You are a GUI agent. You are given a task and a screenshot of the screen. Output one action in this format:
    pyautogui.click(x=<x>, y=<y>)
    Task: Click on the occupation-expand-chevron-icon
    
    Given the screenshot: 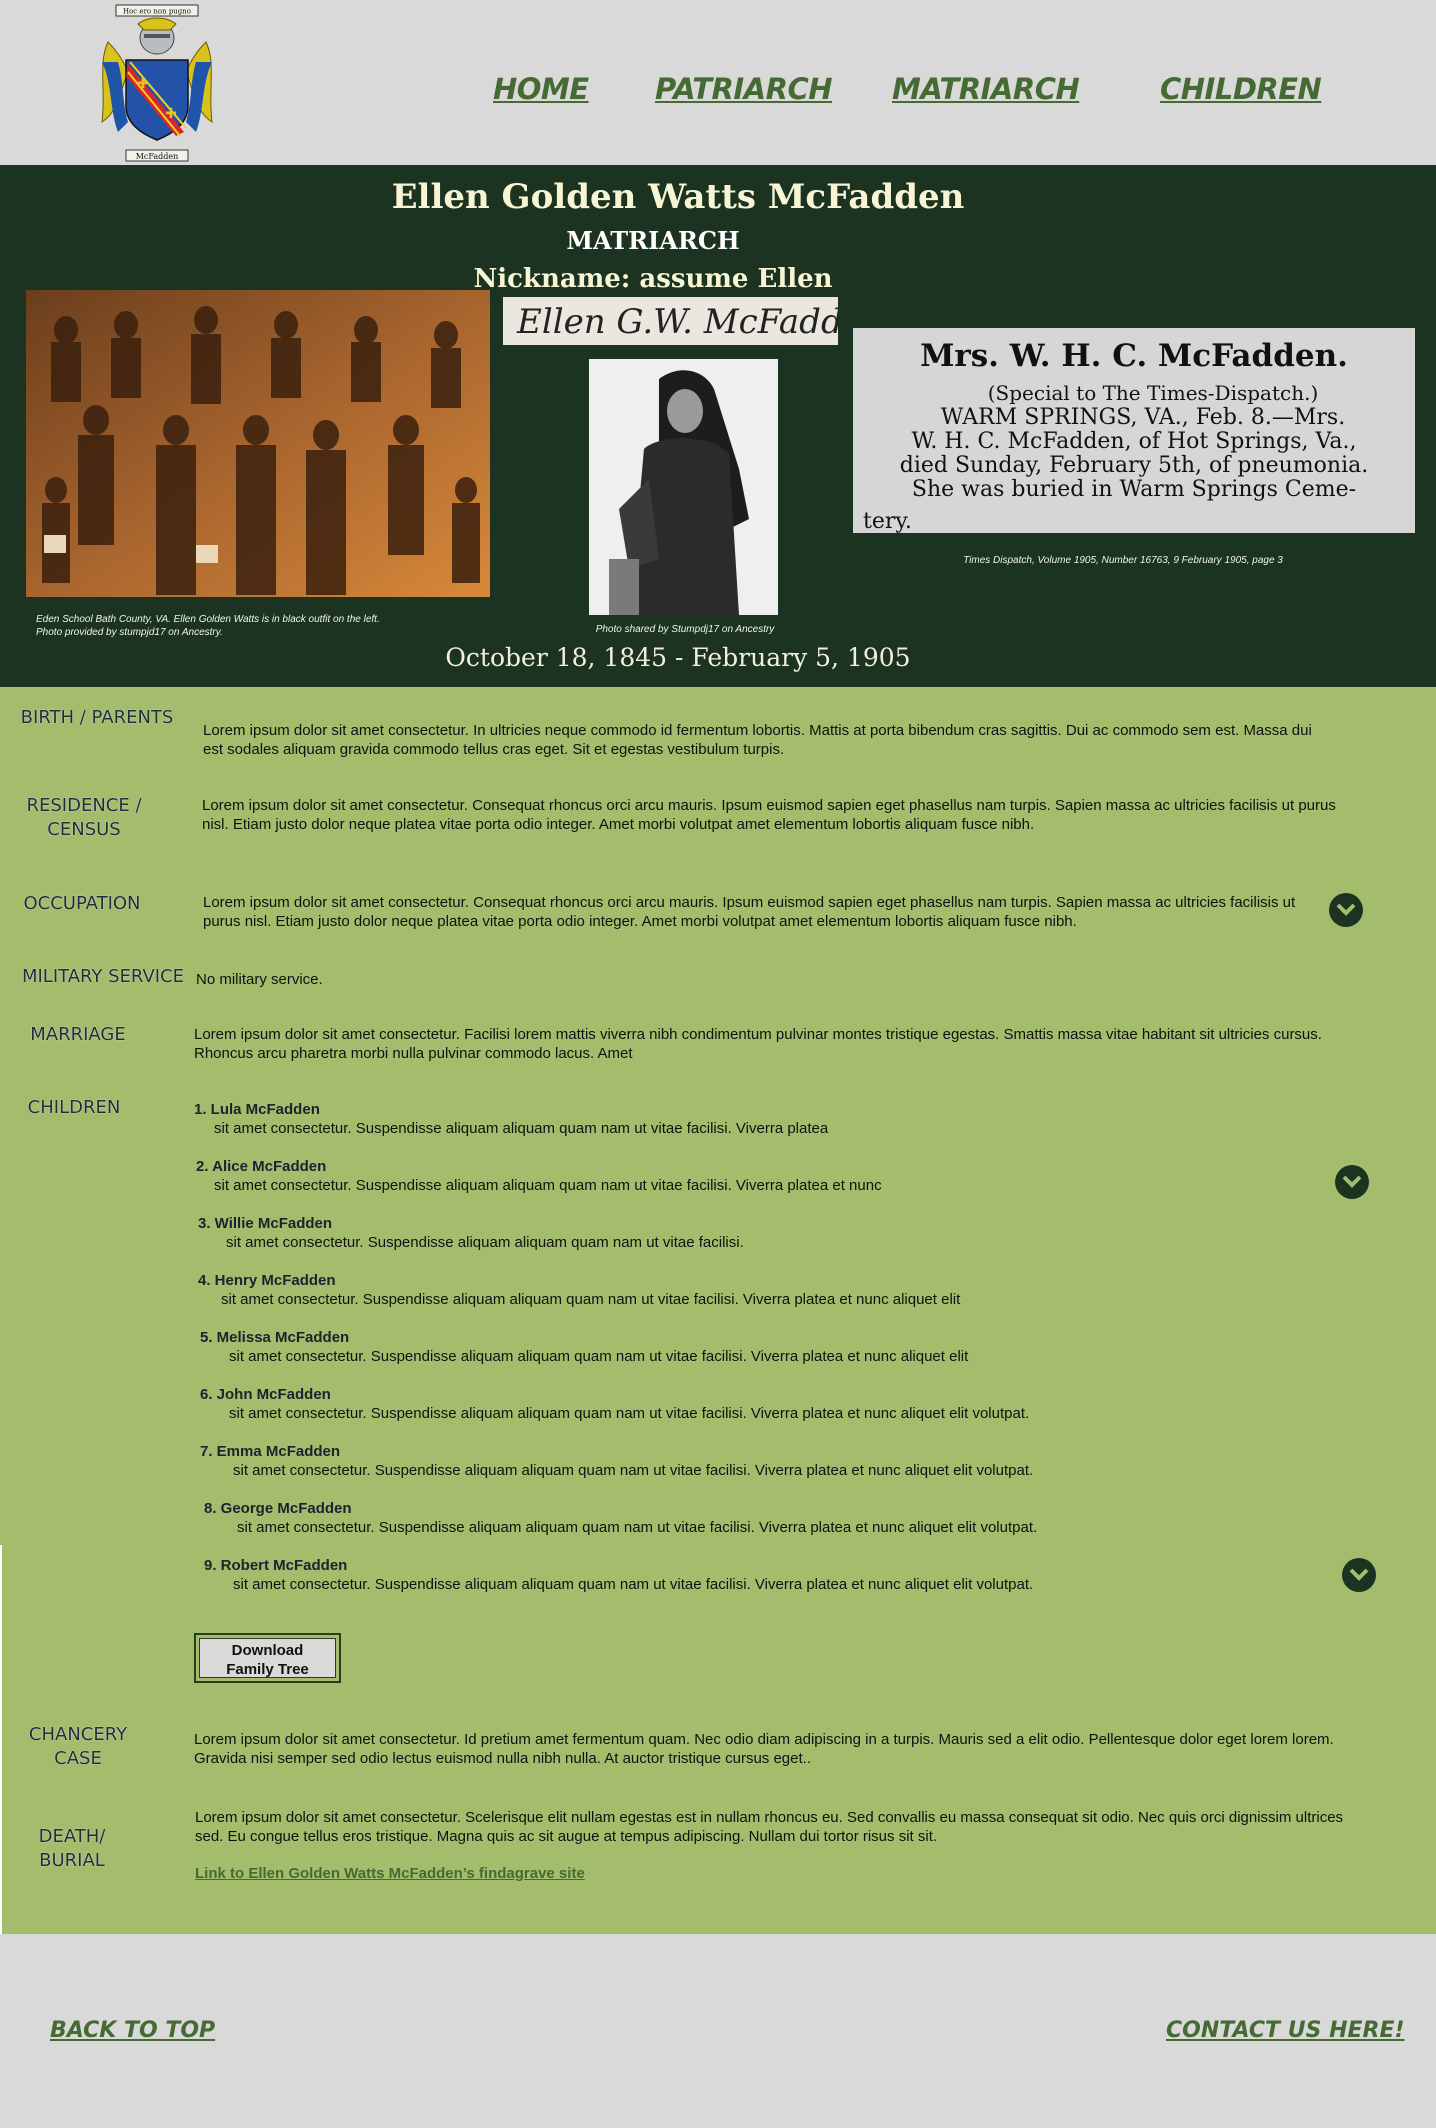 What is the action you would take?
    pyautogui.click(x=1346, y=910)
    